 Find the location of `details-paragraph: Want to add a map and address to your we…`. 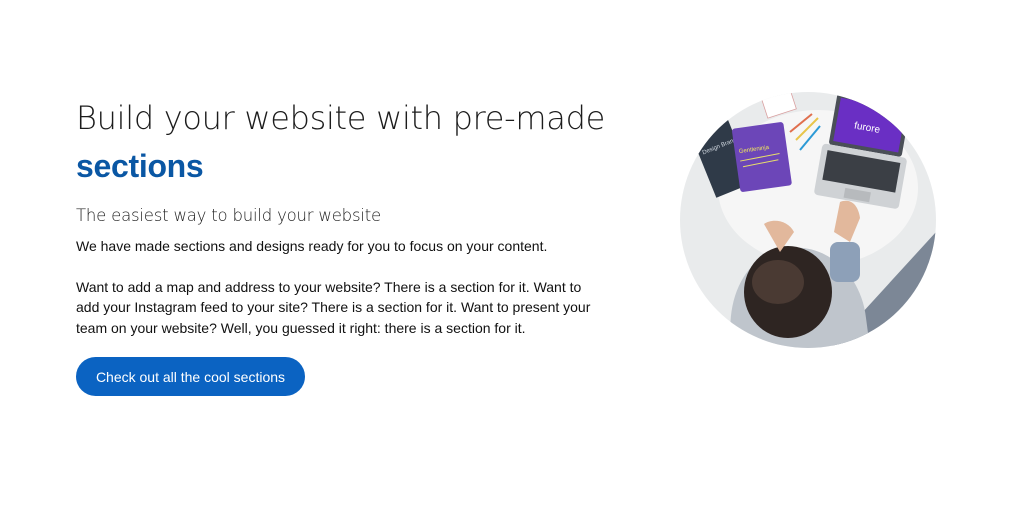

details-paragraph: Want to add a map and address to your we… is located at coordinates (333, 307).